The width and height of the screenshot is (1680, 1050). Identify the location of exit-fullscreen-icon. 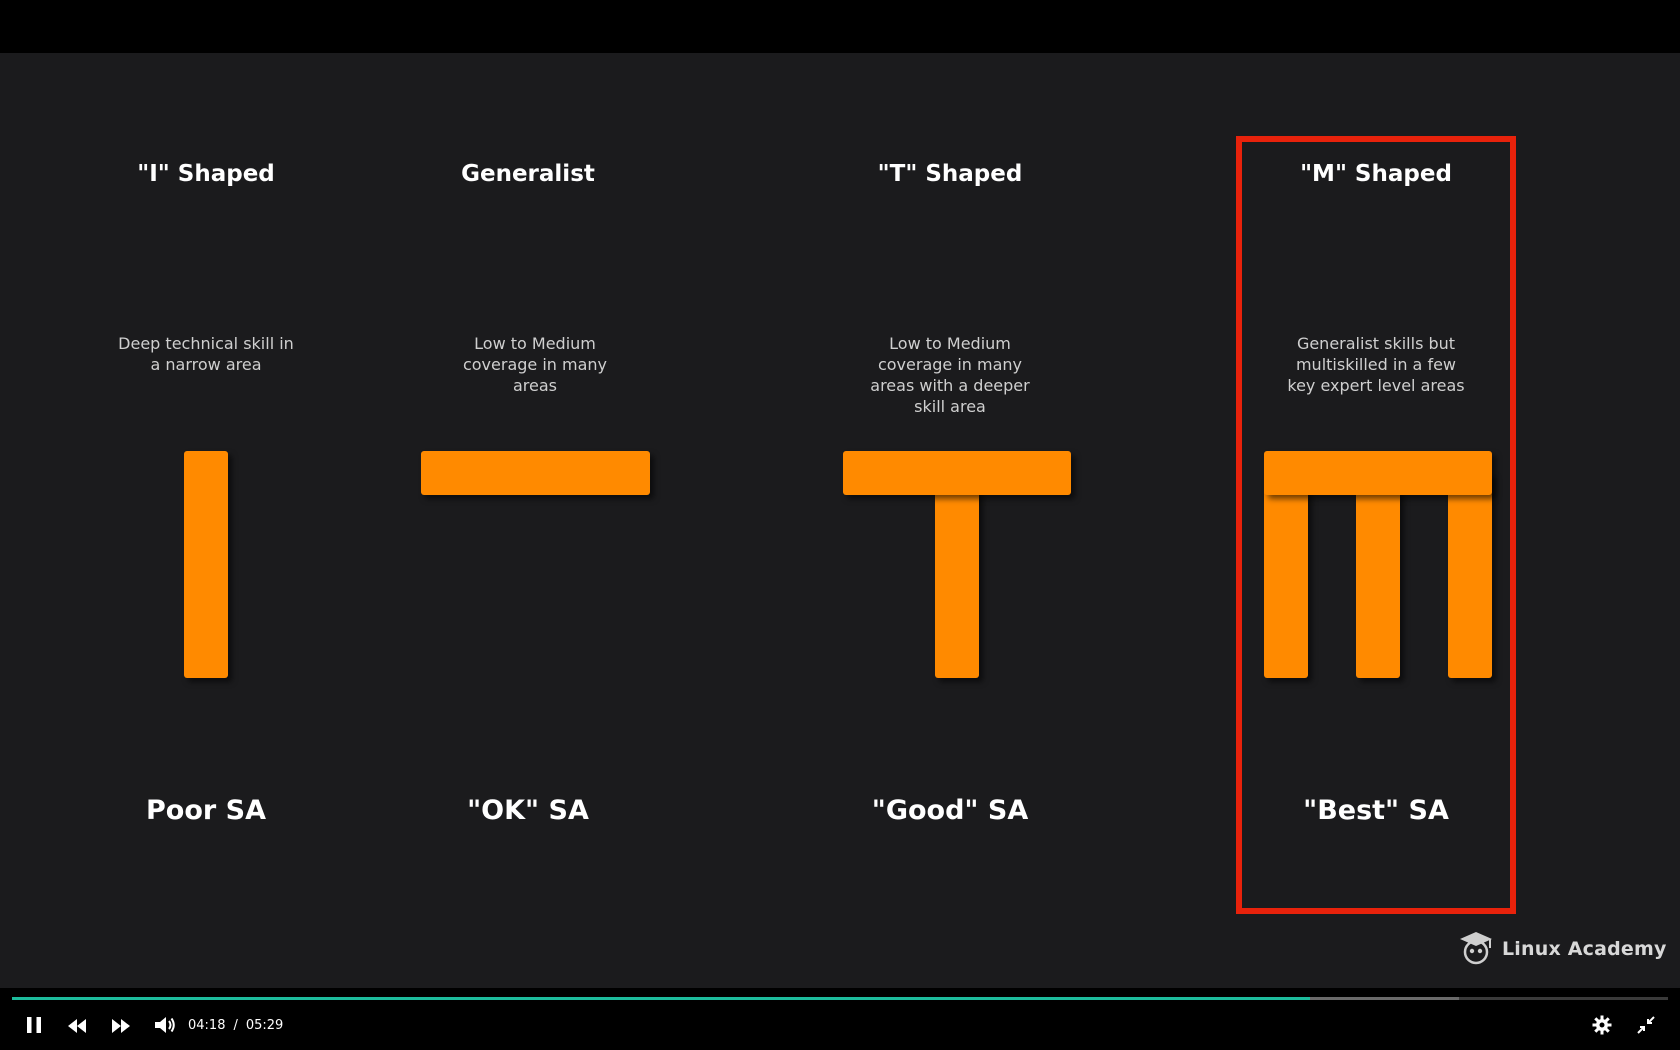
(1646, 1027).